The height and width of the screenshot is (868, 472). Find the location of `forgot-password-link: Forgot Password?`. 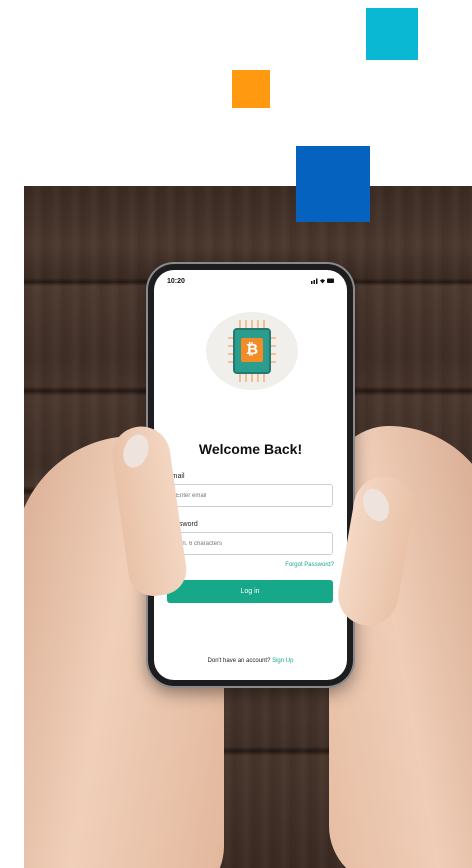

forgot-password-link: Forgot Password? is located at coordinates (309, 565).